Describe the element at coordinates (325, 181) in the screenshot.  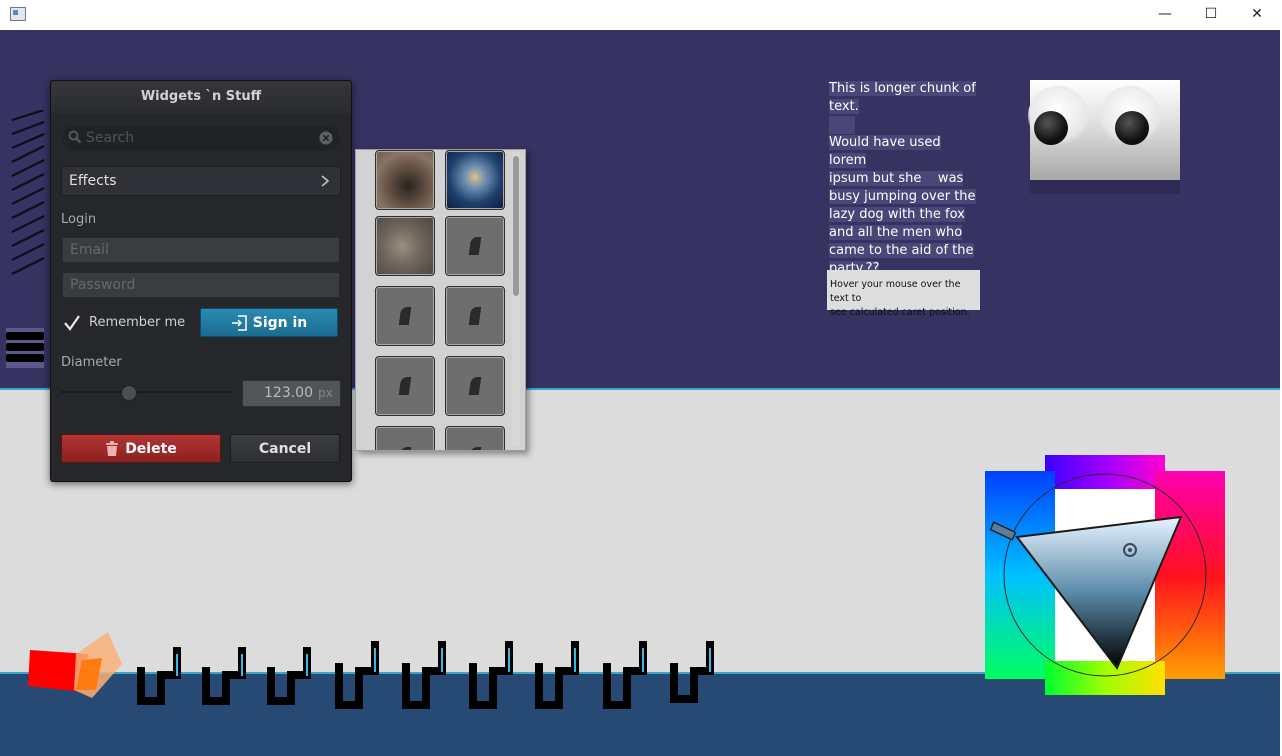
I see `chevron-right-icon` at that location.